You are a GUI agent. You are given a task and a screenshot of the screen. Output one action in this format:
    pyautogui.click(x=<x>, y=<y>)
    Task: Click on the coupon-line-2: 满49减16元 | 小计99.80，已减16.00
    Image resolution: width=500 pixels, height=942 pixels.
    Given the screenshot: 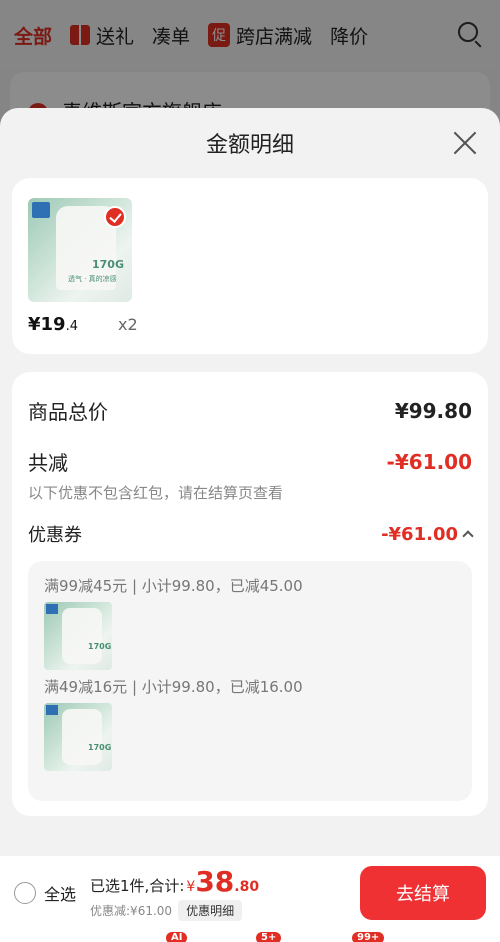 What is the action you would take?
    pyautogui.click(x=173, y=687)
    